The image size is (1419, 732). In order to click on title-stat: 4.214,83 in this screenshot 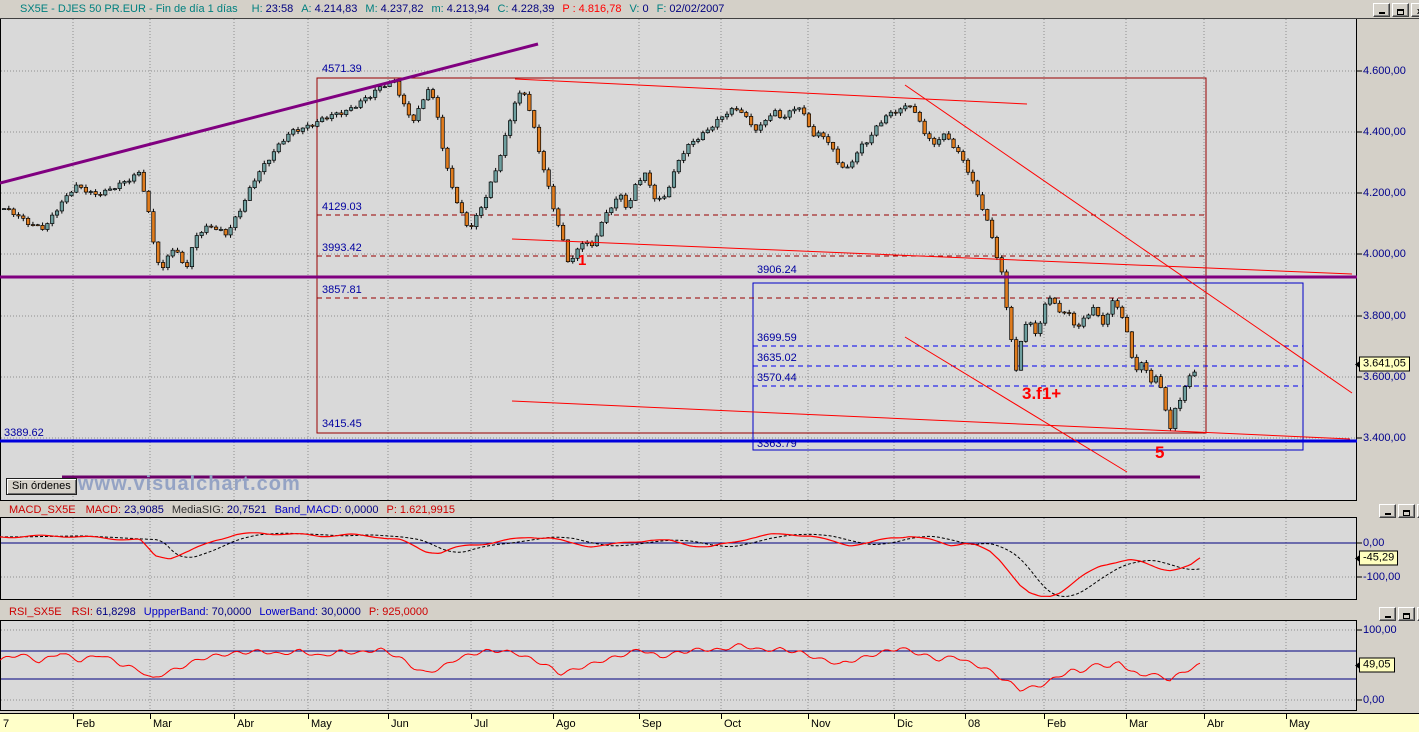, I will do `click(336, 9)`.